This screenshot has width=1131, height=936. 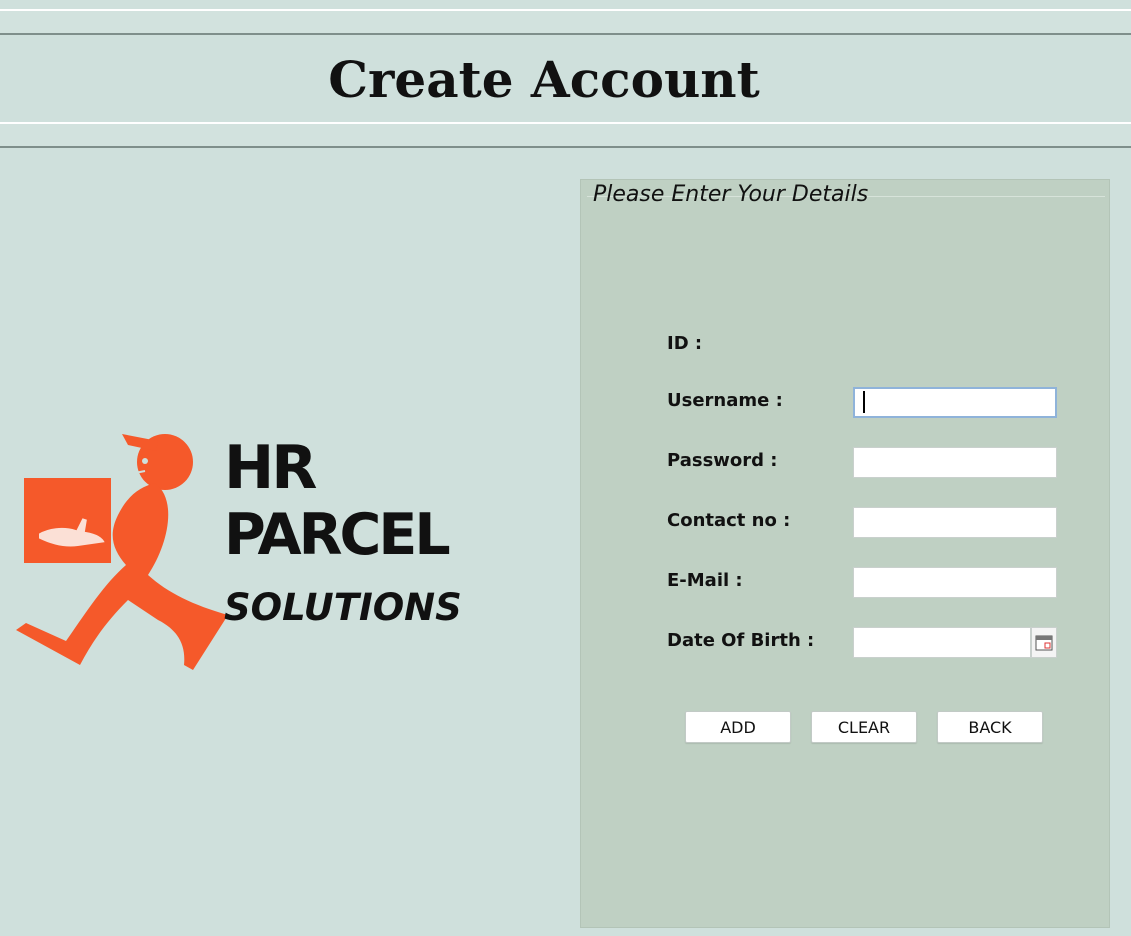 What do you see at coordinates (738, 727) in the screenshot?
I see `add-button: ADD` at bounding box center [738, 727].